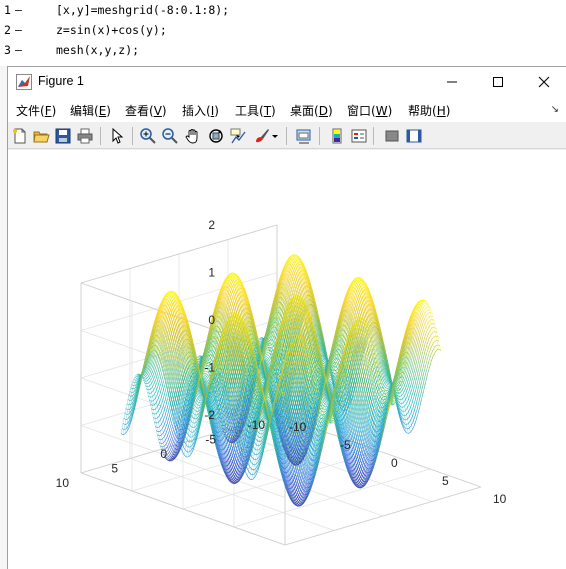 The image size is (566, 569). Describe the element at coordinates (255, 110) in the screenshot. I see `menu-tools: 工具(T)` at that location.